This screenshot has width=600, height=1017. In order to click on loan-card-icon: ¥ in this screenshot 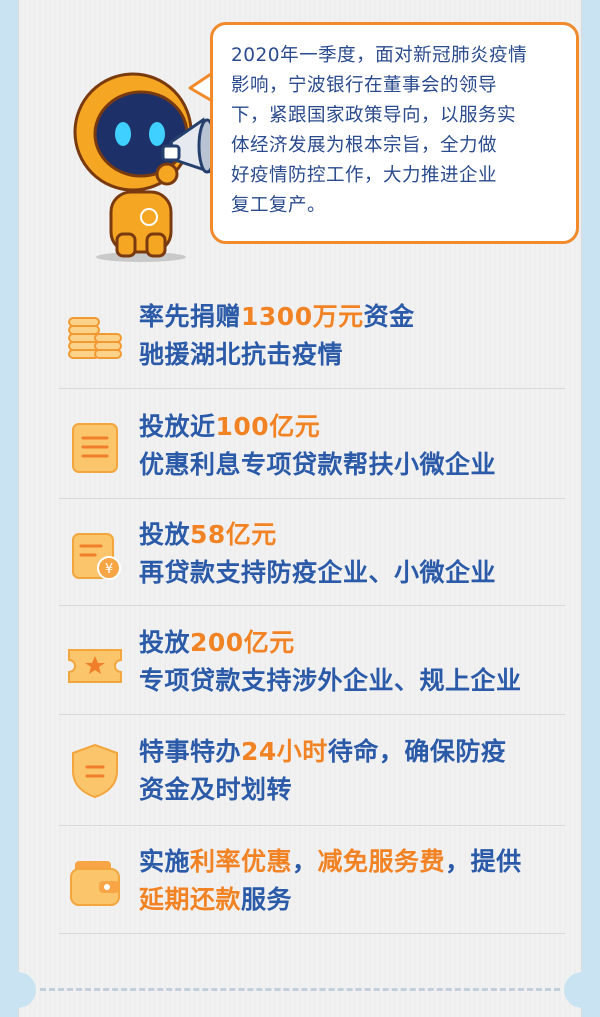, I will do `click(96, 556)`.